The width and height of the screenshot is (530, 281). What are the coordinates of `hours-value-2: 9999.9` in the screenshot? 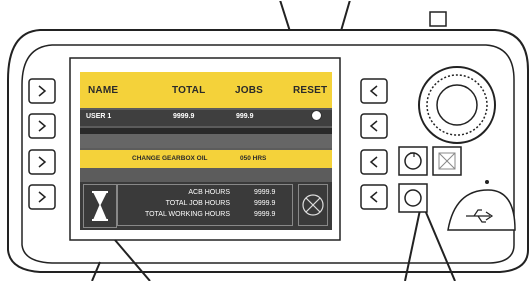 It's located at (265, 203).